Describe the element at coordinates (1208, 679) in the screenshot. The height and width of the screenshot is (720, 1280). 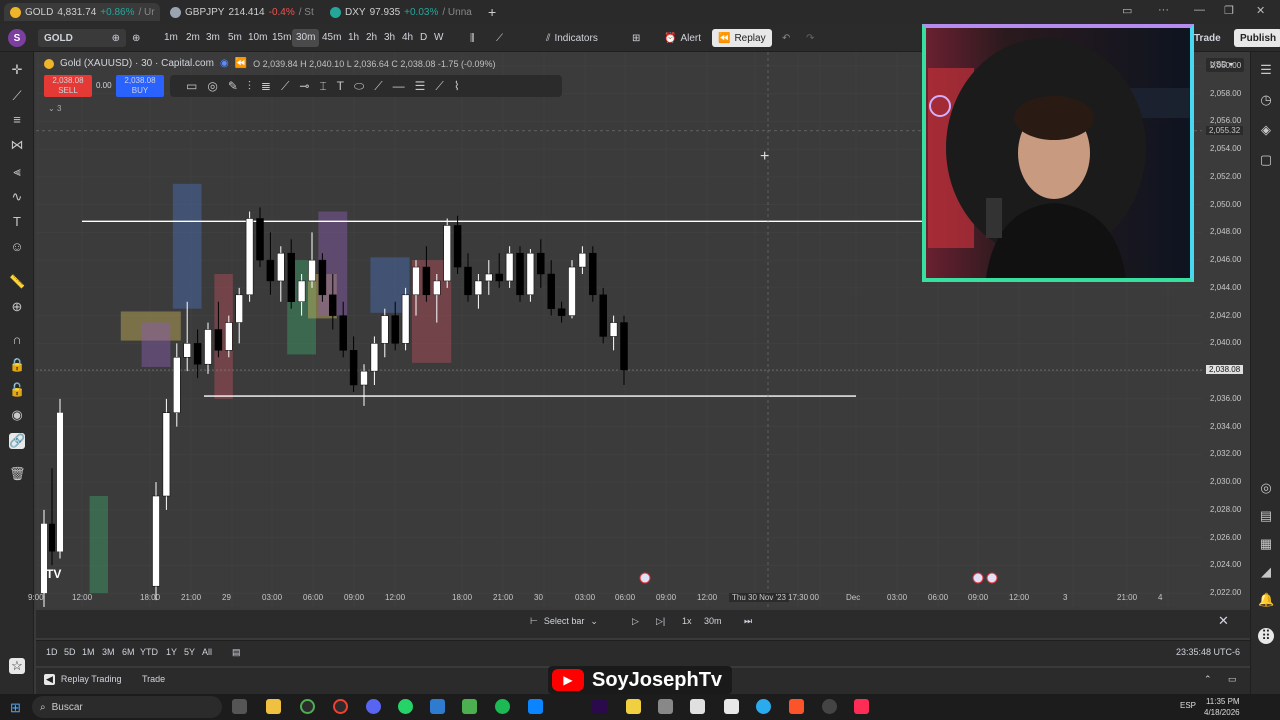
I see `chevron-up-icon: ⌃` at that location.